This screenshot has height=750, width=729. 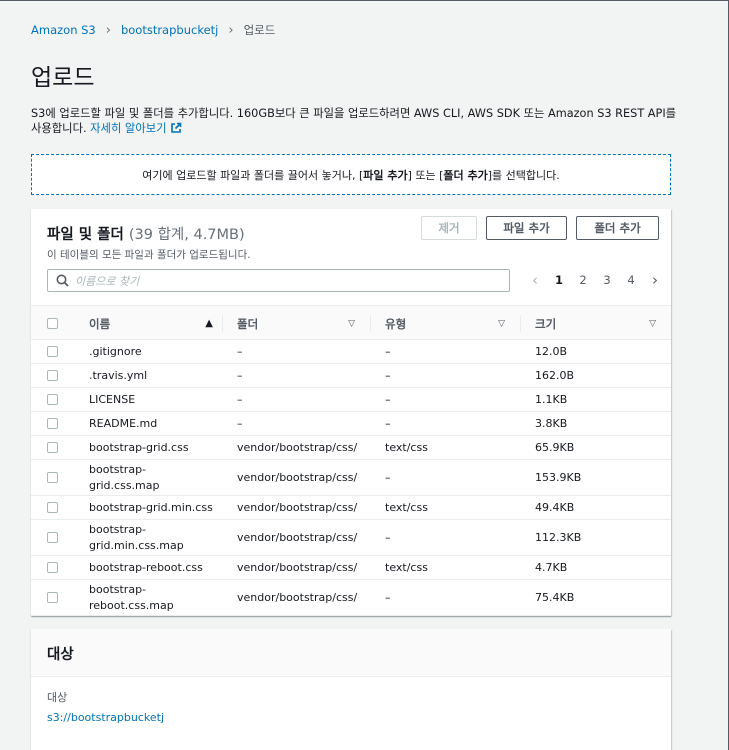 What do you see at coordinates (555, 507) in the screenshot?
I see `file-size: 49.4KB` at bounding box center [555, 507].